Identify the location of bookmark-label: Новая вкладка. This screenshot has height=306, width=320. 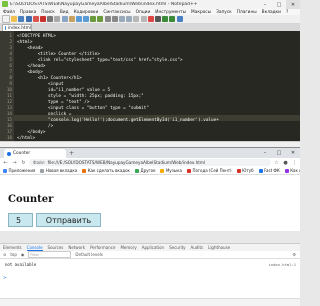
(61, 170).